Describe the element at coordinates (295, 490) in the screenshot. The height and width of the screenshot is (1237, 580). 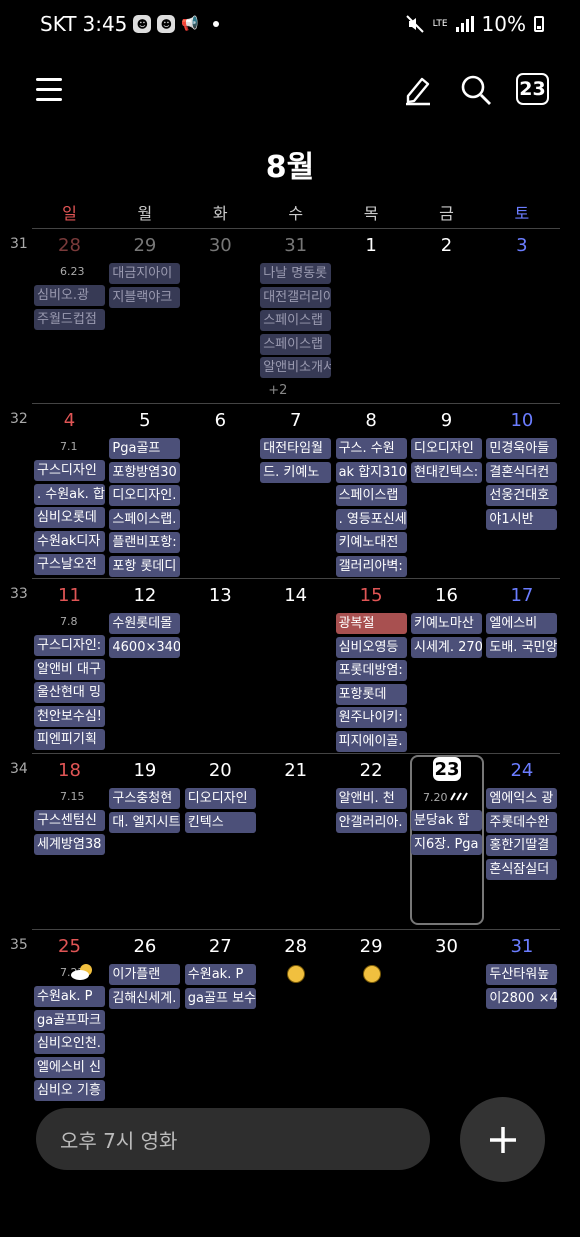
I see `day-cell: 7 대전타임월 드. 키예노` at that location.